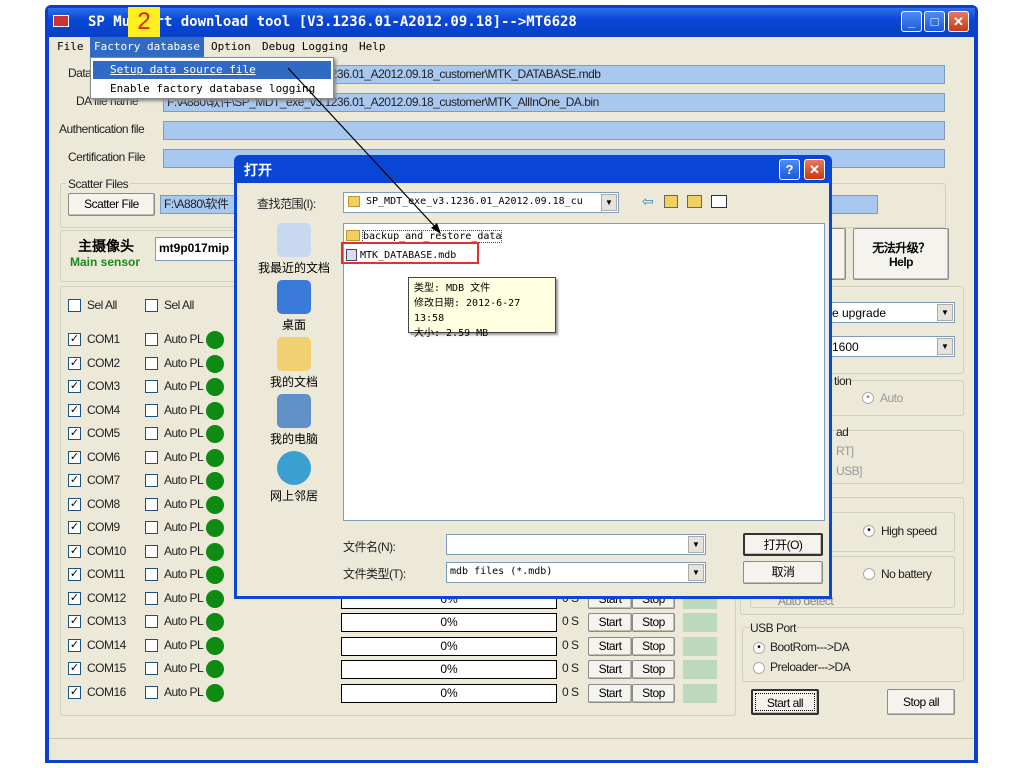 This screenshot has height=768, width=1024. I want to click on annotation-arrow, so click(364, 150).